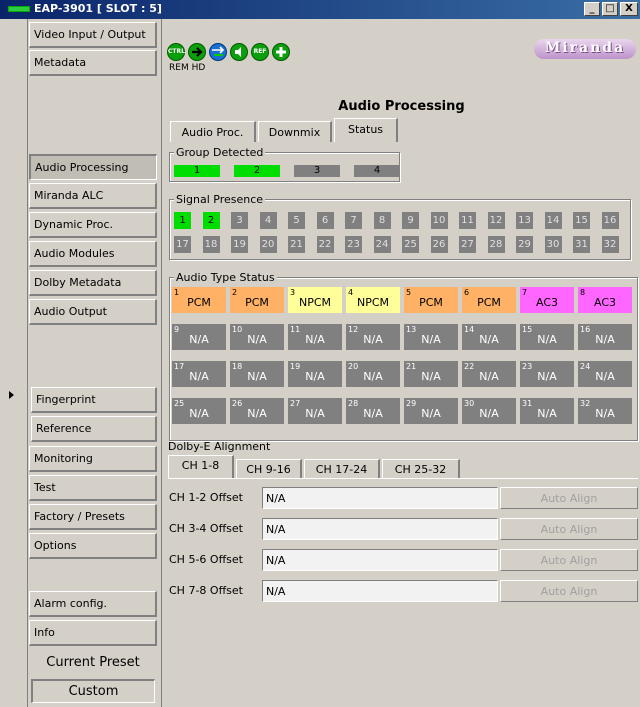 This screenshot has width=640, height=707. Describe the element at coordinates (401, 106) in the screenshot. I see `page-title: Audio Processing` at that location.